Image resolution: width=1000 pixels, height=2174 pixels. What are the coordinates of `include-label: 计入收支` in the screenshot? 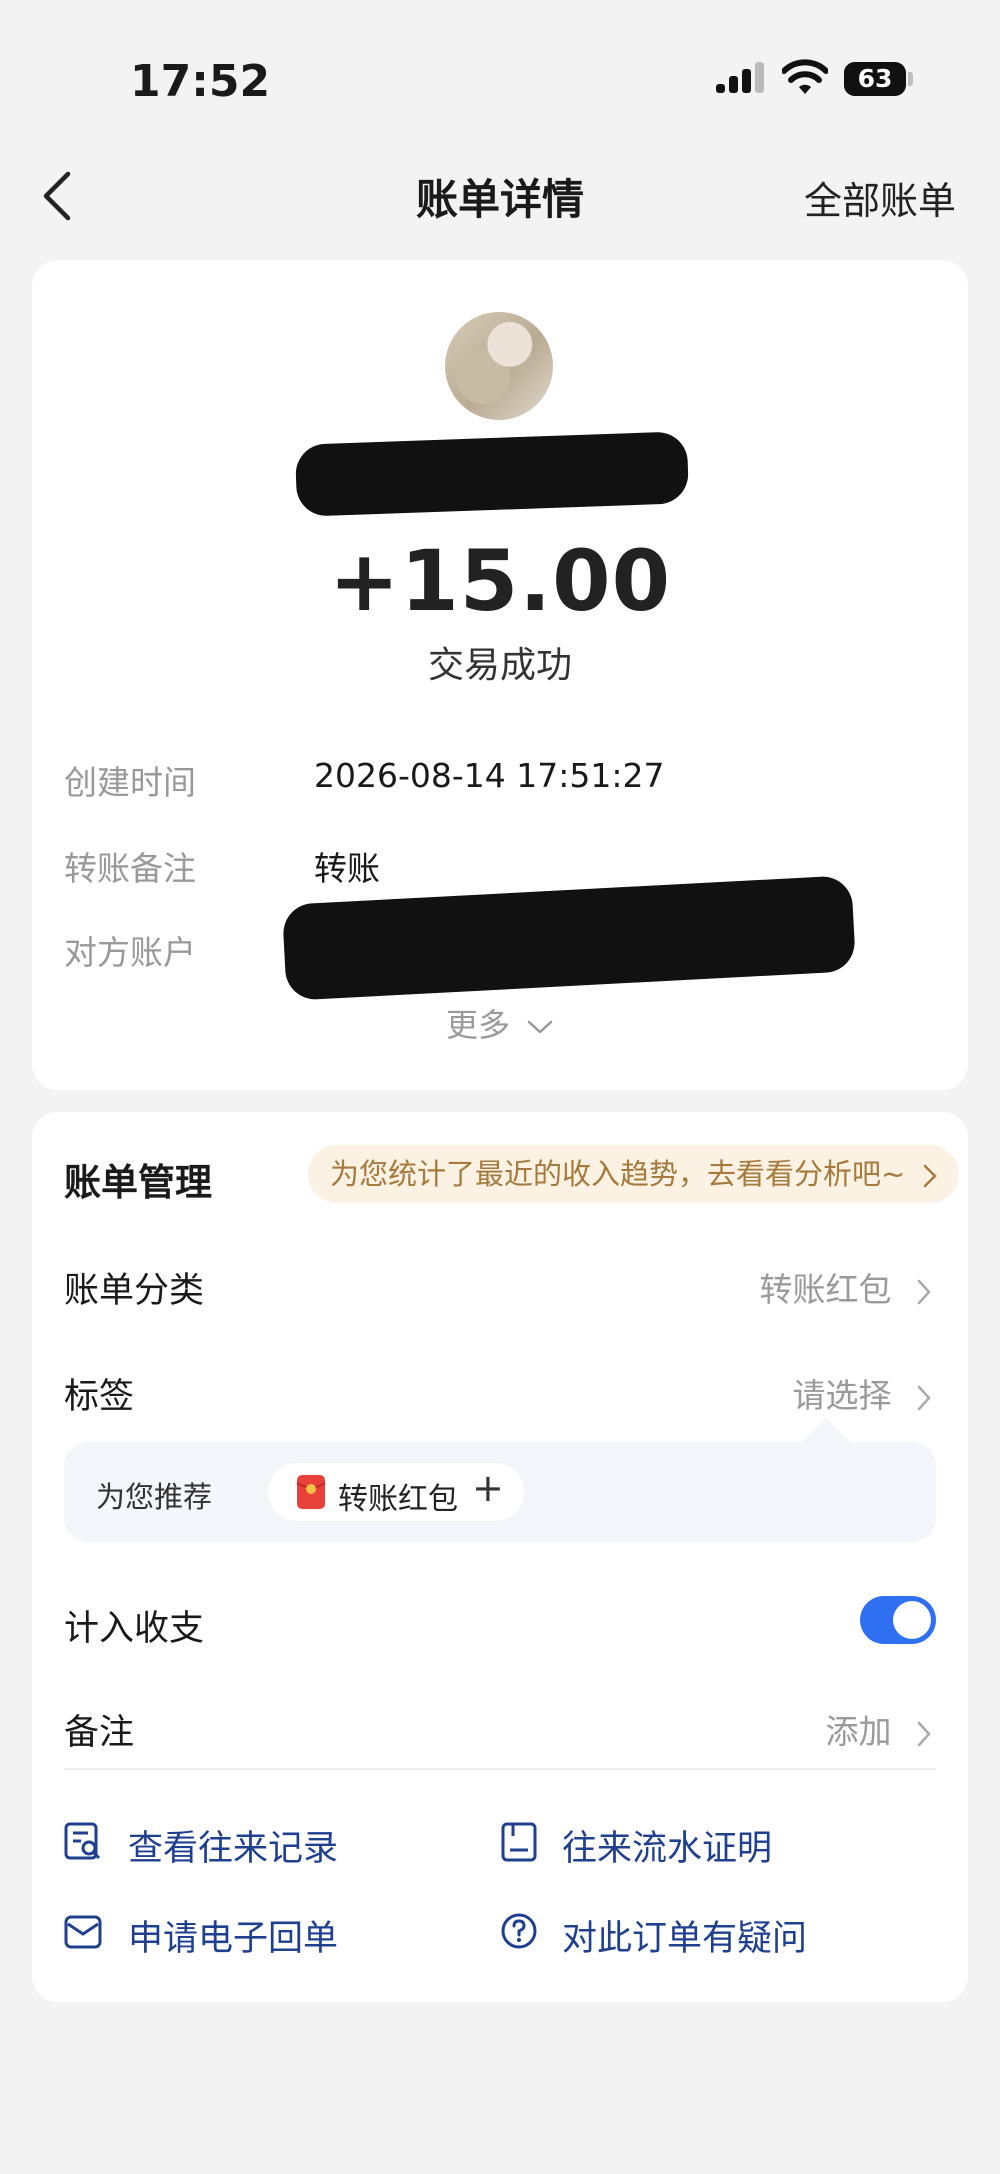 It's located at (134, 1629).